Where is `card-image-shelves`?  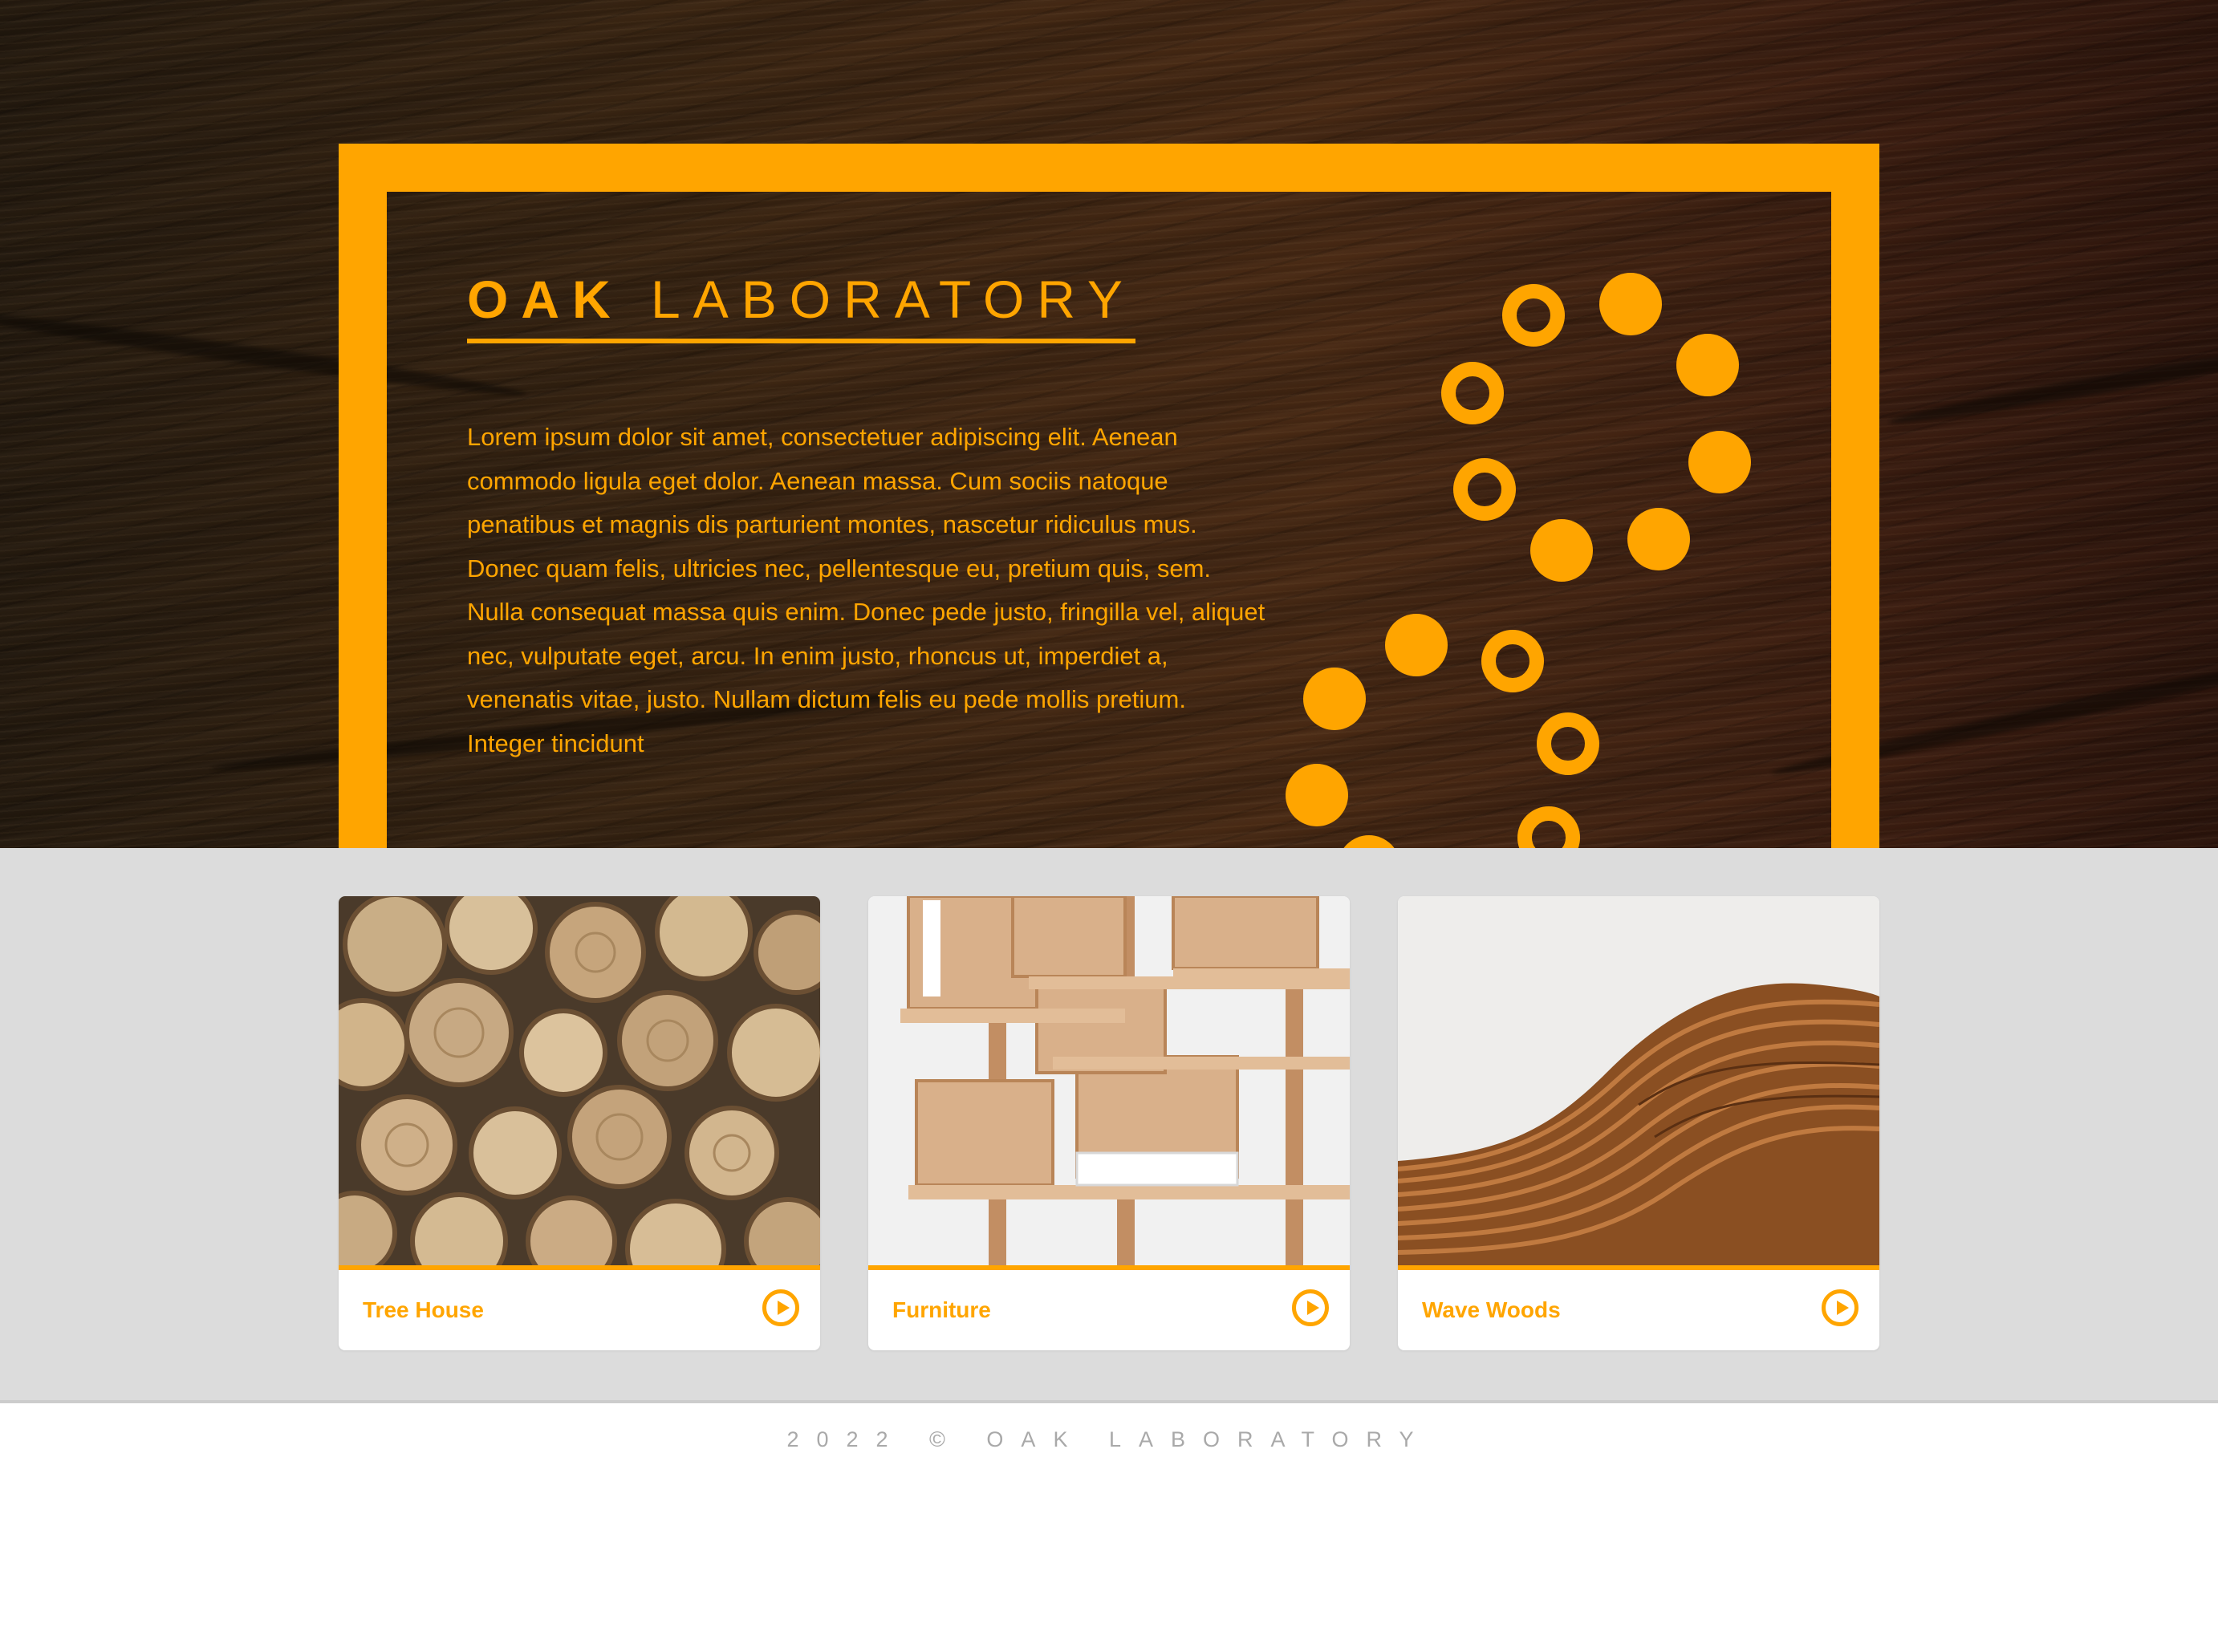
card-image-shelves is located at coordinates (1109, 1080).